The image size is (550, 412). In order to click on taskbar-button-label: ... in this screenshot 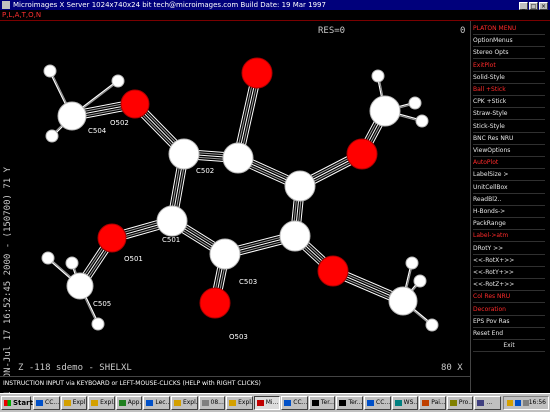, I will do `click(489, 402)`.